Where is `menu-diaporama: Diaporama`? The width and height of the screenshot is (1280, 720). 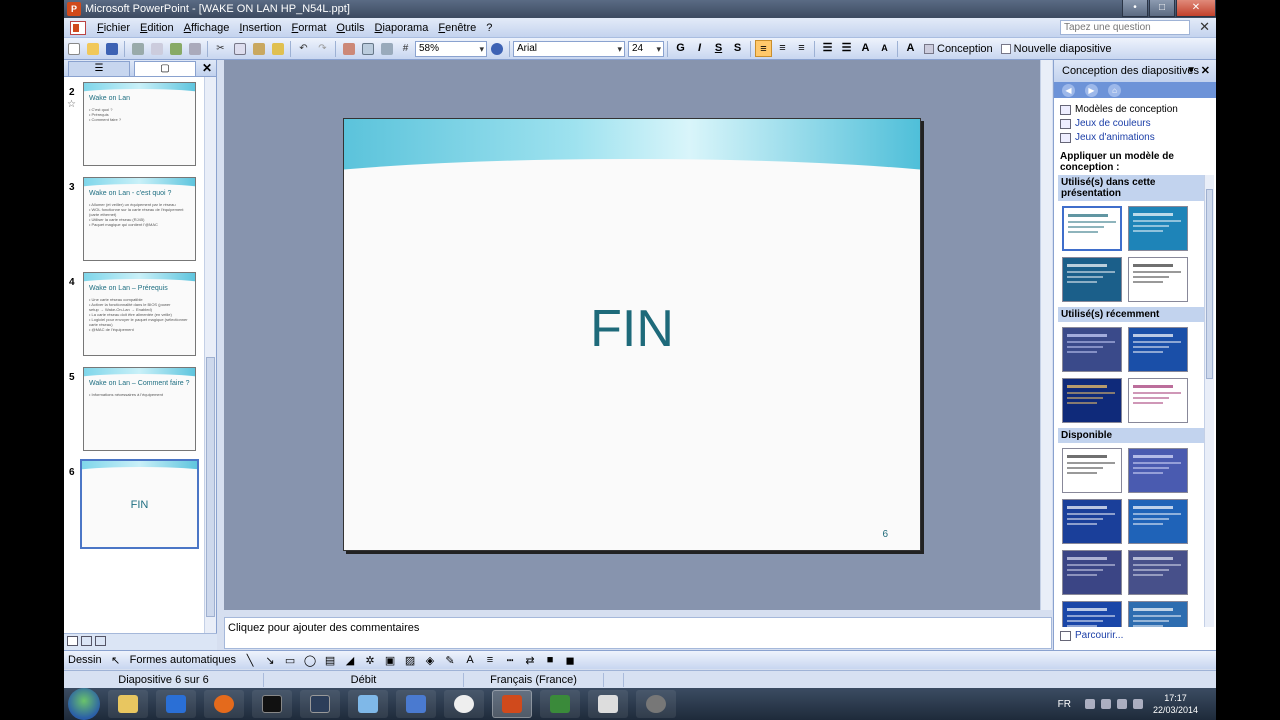 menu-diaporama: Diaporama is located at coordinates (402, 28).